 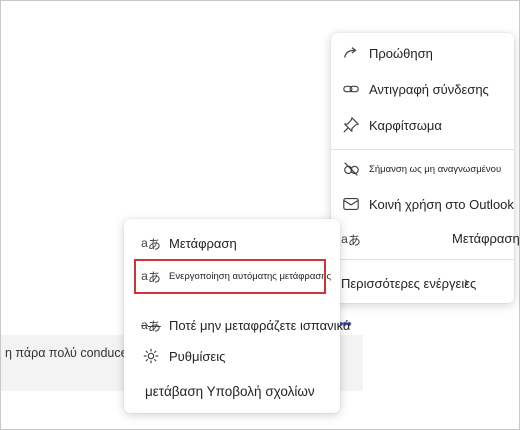 What do you see at coordinates (351, 125) in the screenshot?
I see `pin-icon` at bounding box center [351, 125].